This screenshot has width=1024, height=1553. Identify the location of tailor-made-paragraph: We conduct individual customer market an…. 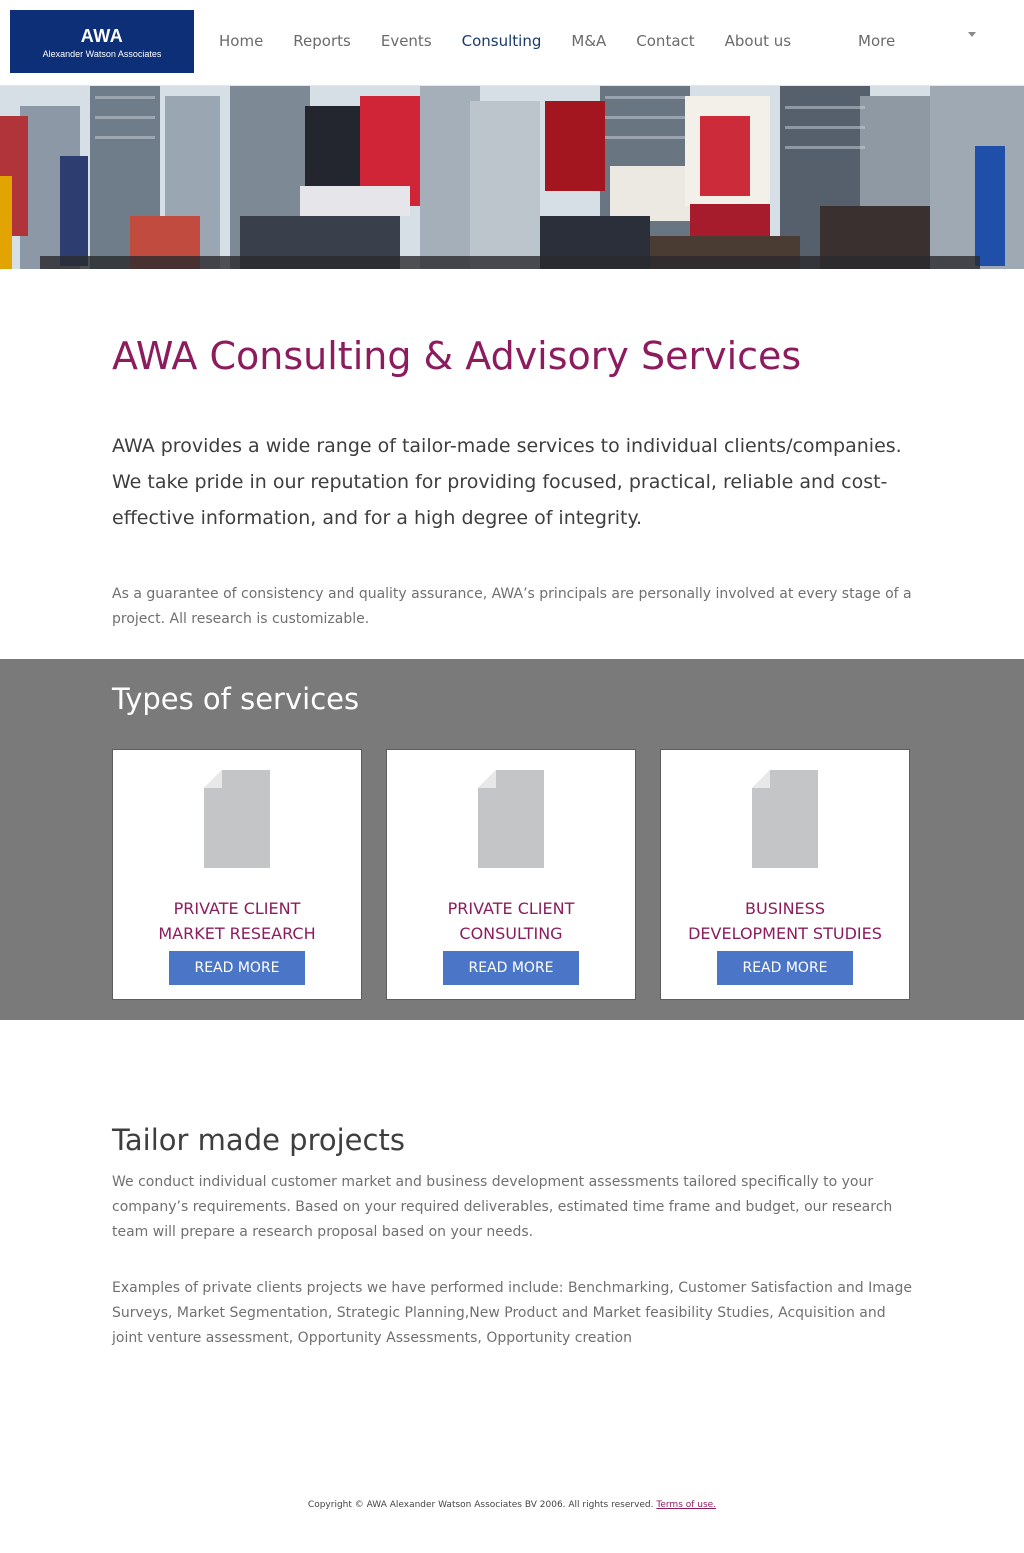
(502, 1207).